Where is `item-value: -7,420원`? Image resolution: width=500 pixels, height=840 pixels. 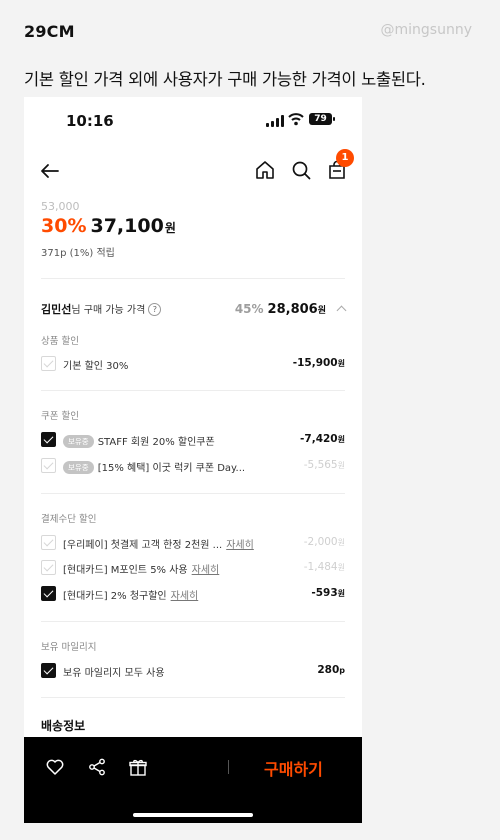 item-value: -7,420원 is located at coordinates (322, 439).